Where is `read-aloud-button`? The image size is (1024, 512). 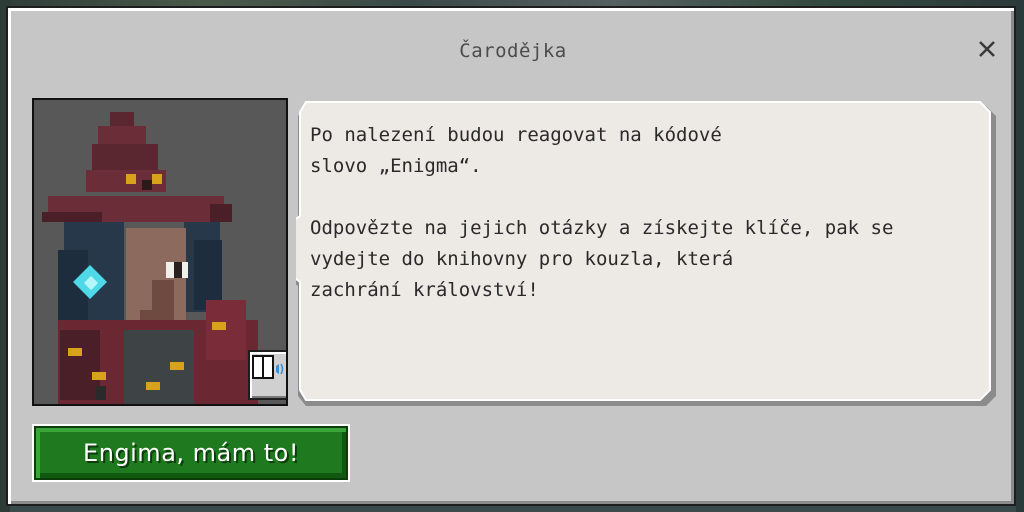
read-aloud-button is located at coordinates (267, 375).